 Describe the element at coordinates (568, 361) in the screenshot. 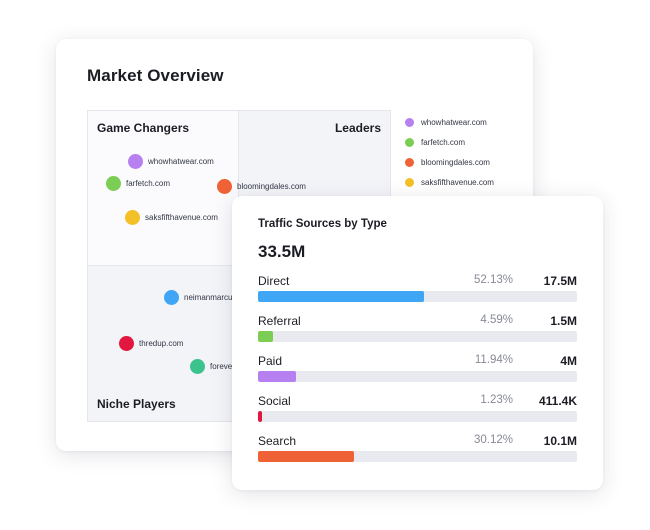

I see `traffic-source-value: 4M` at that location.